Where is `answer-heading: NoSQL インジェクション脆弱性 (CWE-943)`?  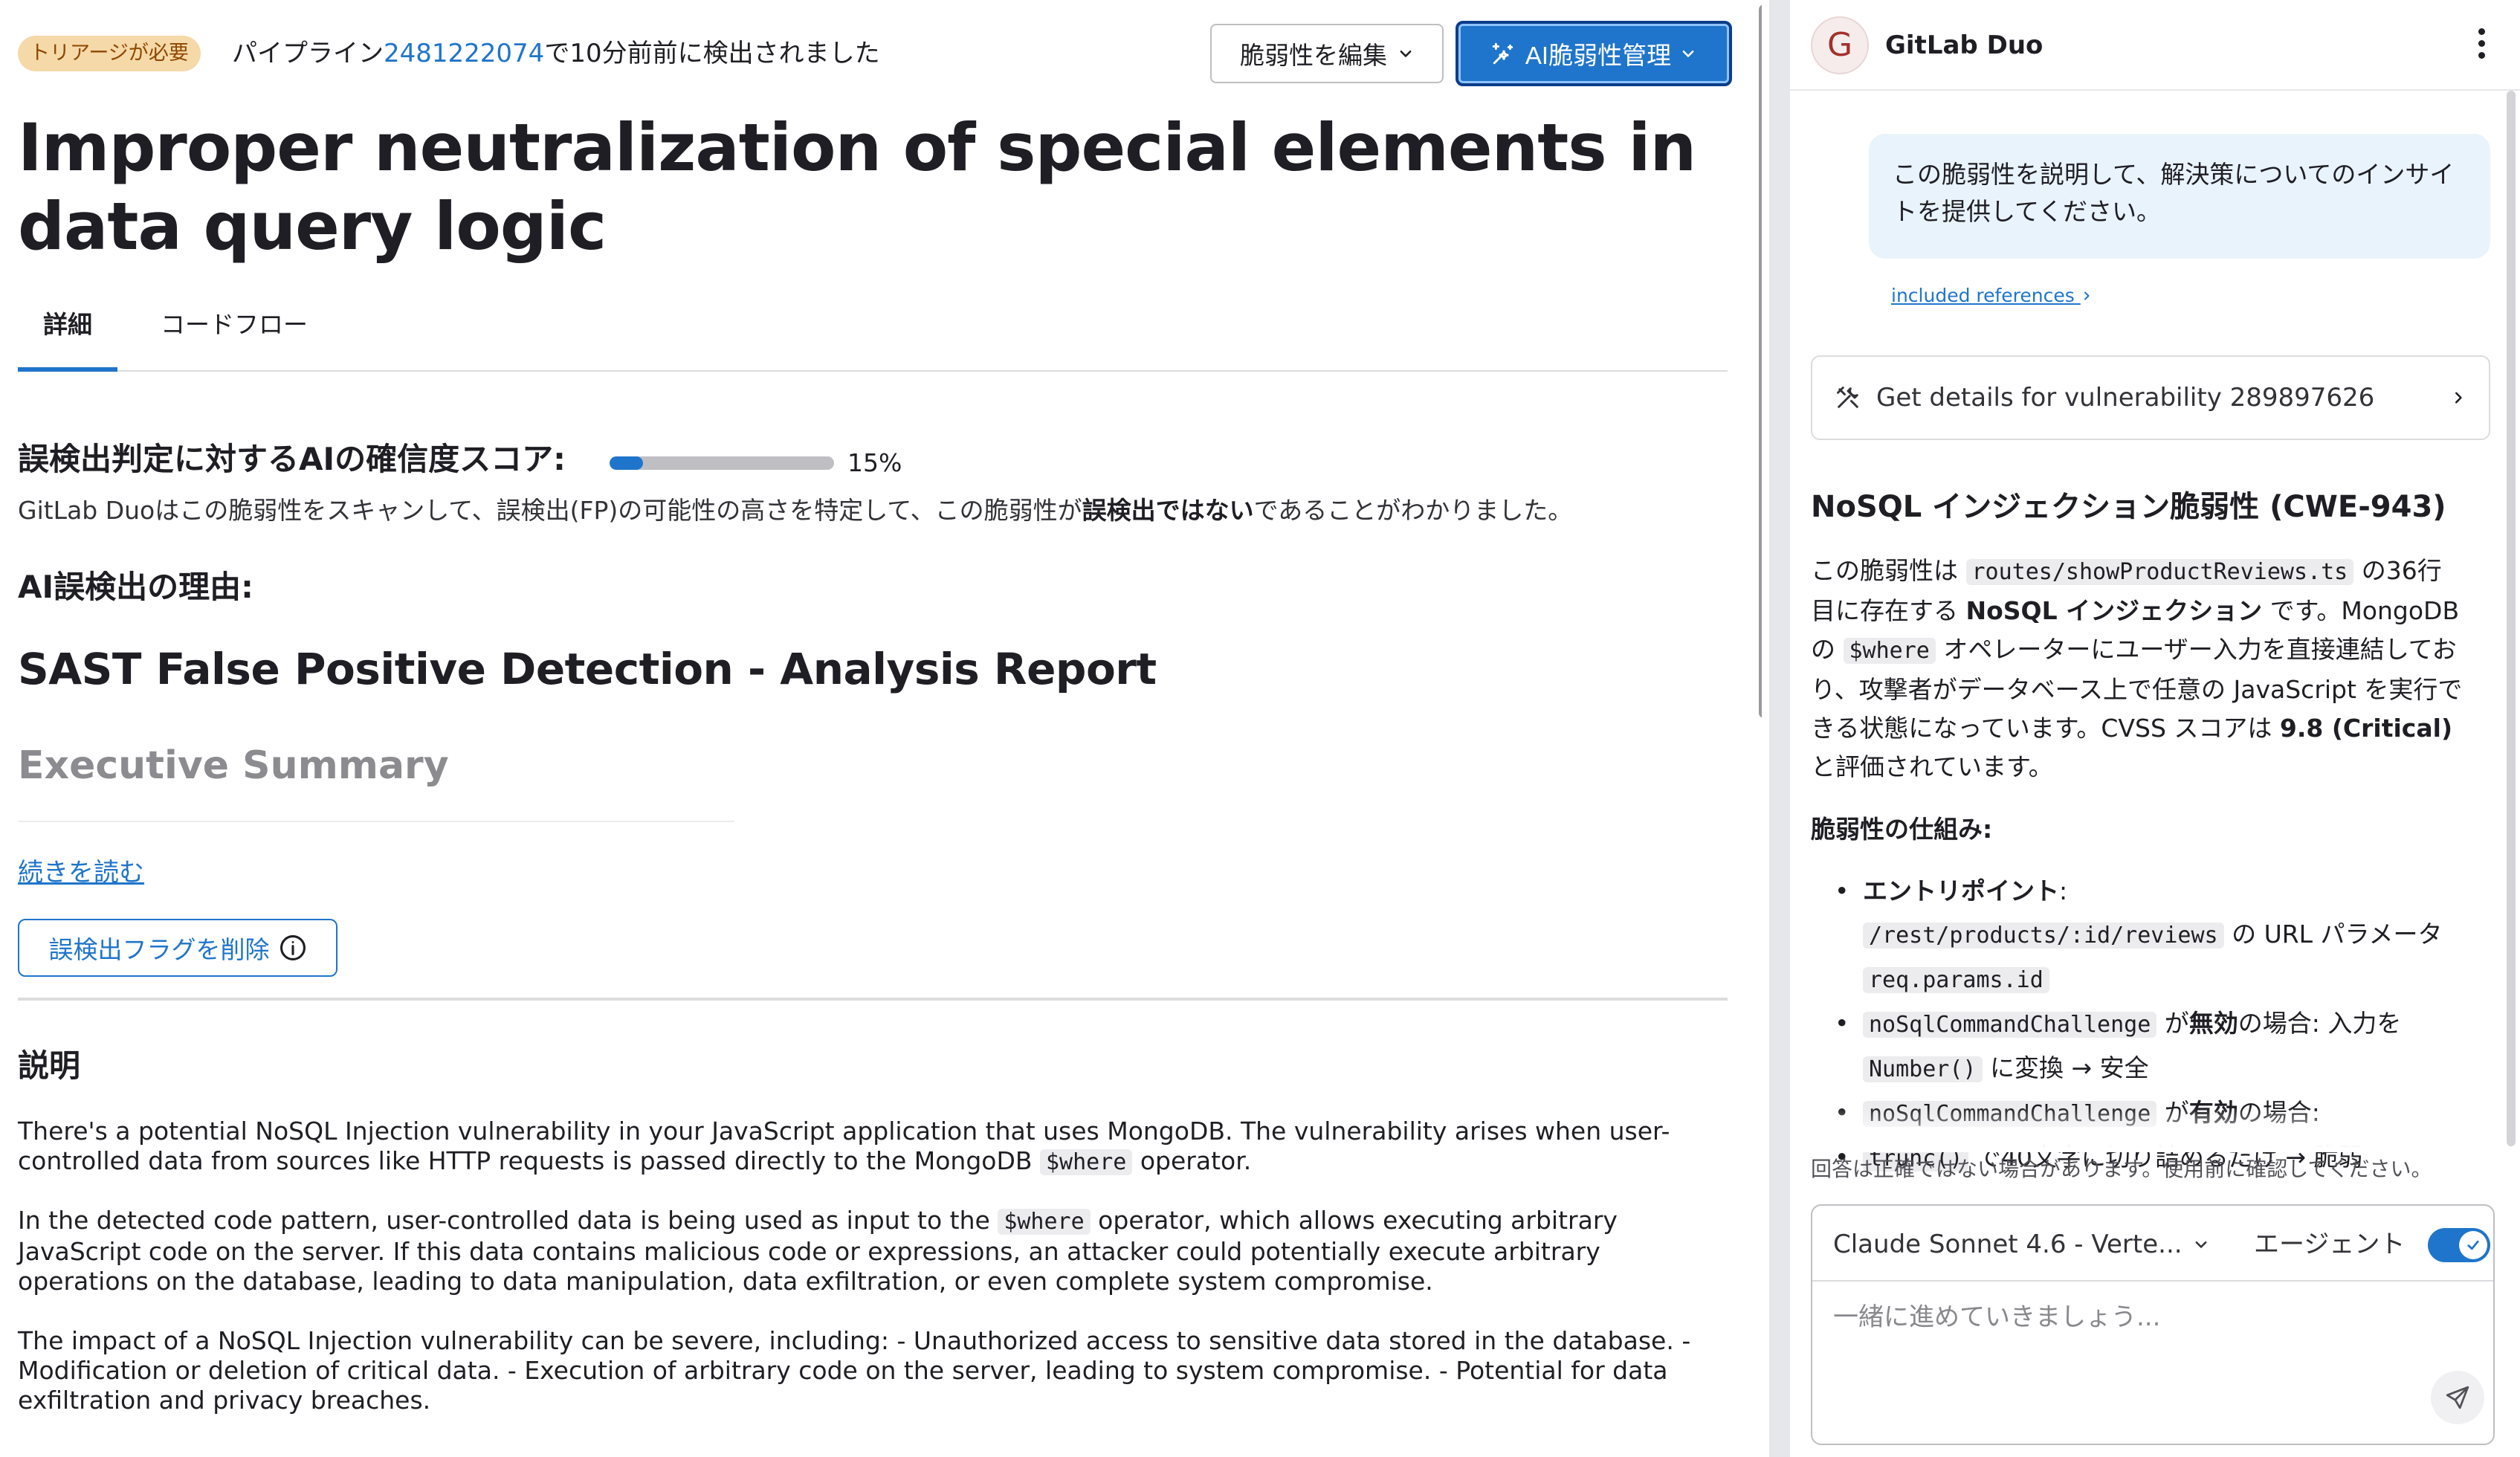
answer-heading: NoSQL インジェクション脆弱性 (CWE-943) is located at coordinates (2128, 507).